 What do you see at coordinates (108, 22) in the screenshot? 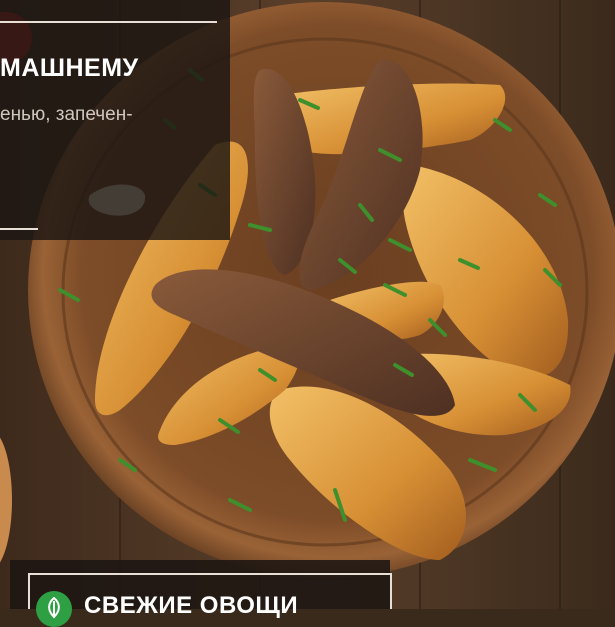
I see `title-rule-top` at bounding box center [108, 22].